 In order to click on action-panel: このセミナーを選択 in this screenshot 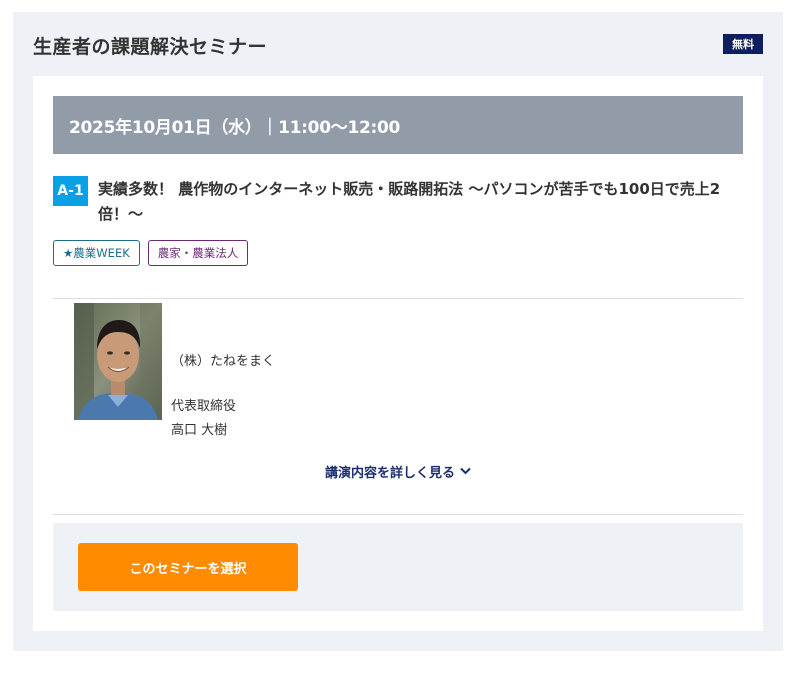, I will do `click(398, 567)`.